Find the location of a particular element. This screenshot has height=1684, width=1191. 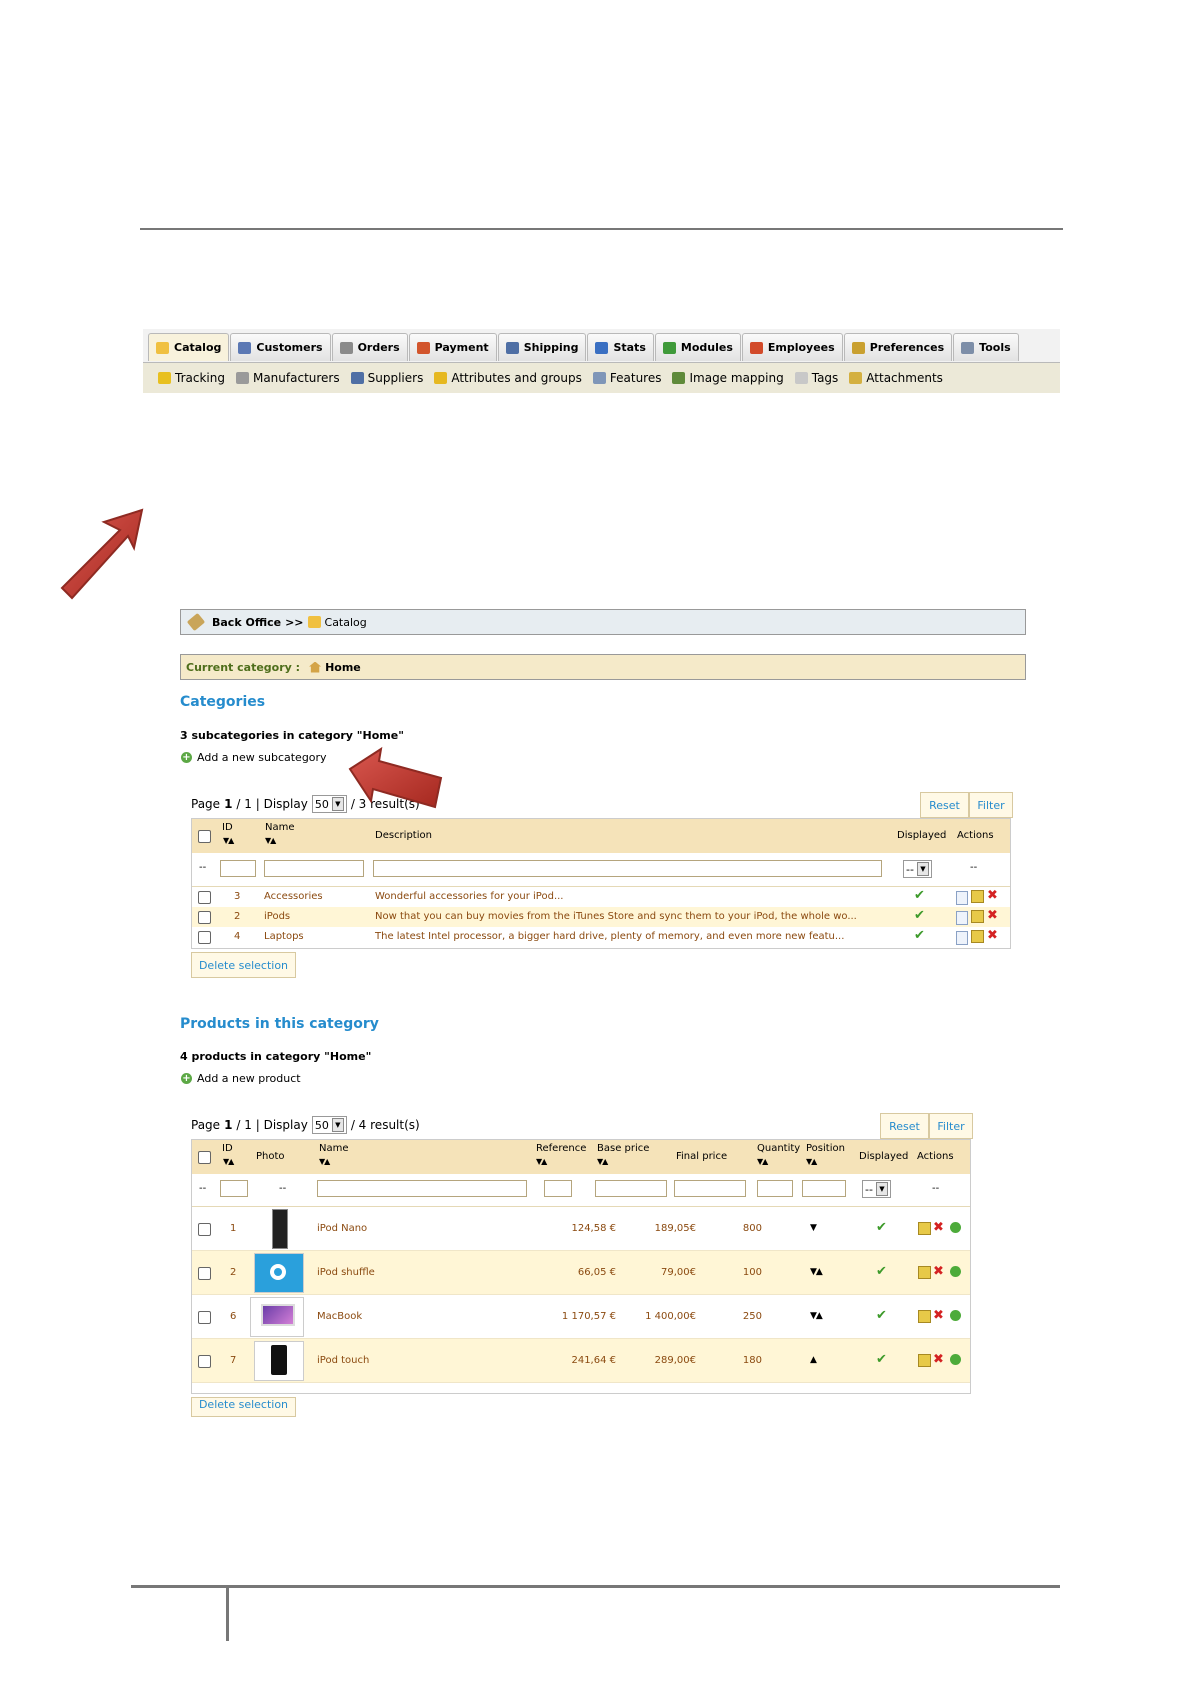

subnav-item-tracking: Tracking is located at coordinates (191, 378).